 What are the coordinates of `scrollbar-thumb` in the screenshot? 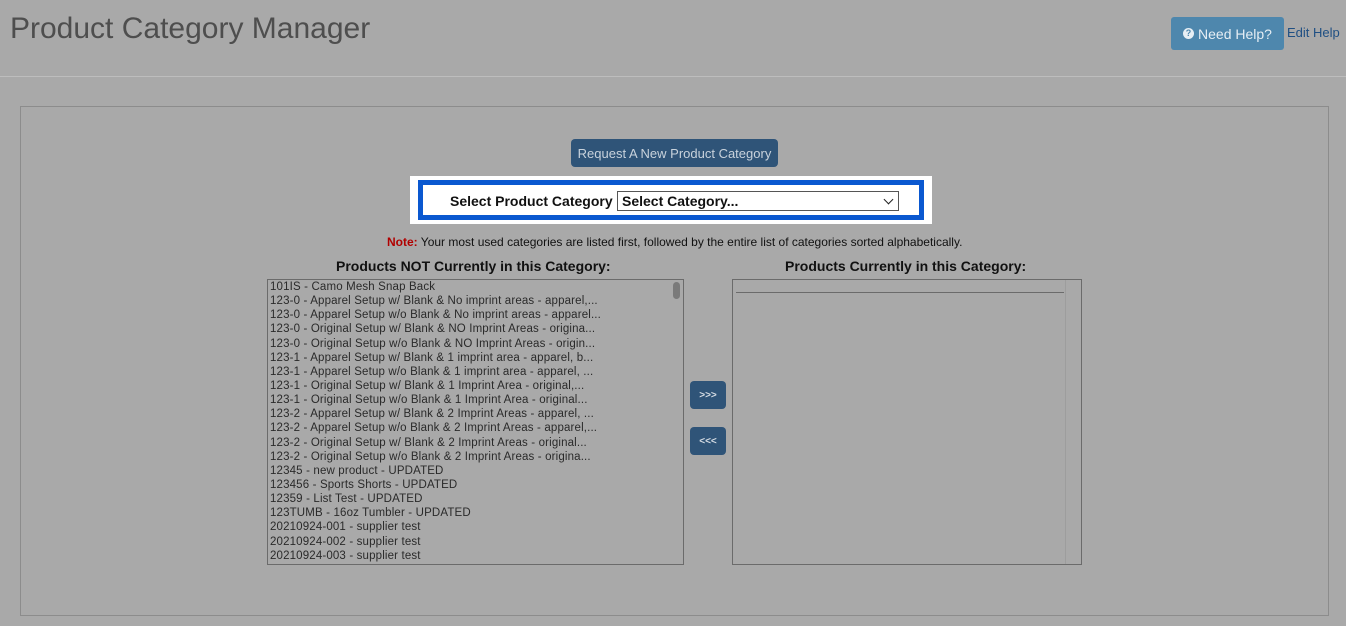 It's located at (676, 290).